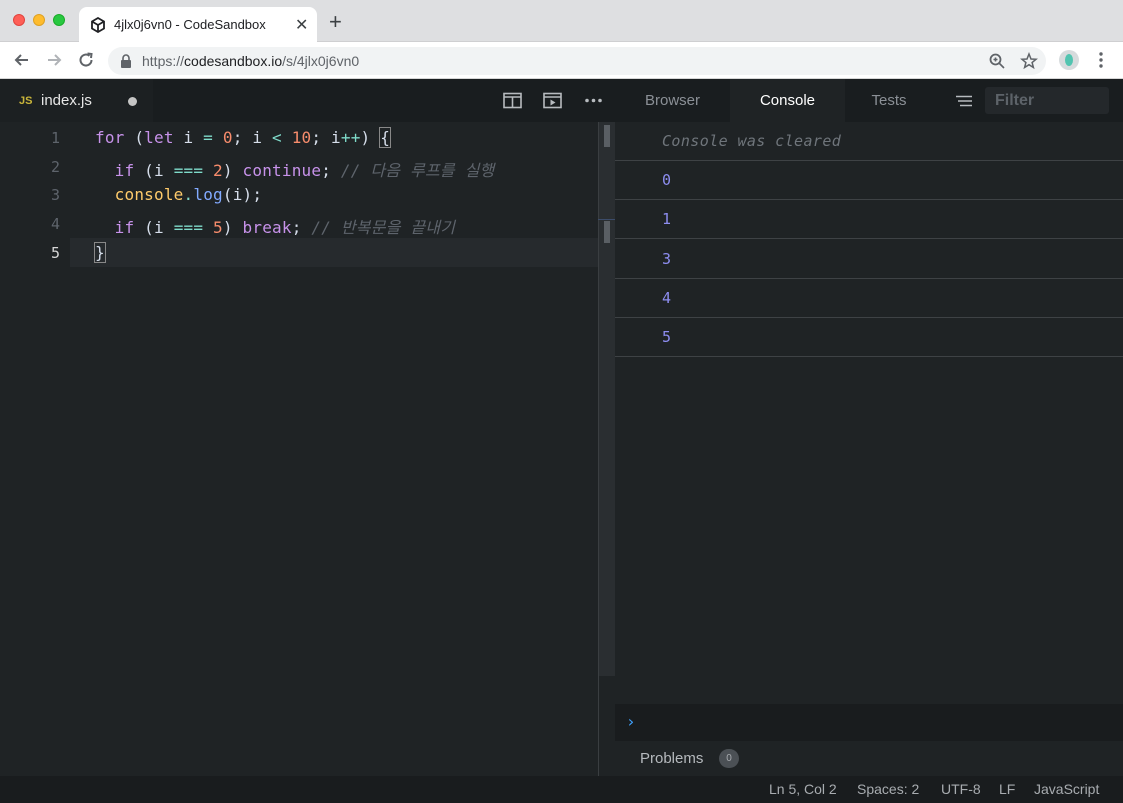 The width and height of the screenshot is (1123, 803). What do you see at coordinates (667, 219) in the screenshot?
I see `console-log-value: 1` at bounding box center [667, 219].